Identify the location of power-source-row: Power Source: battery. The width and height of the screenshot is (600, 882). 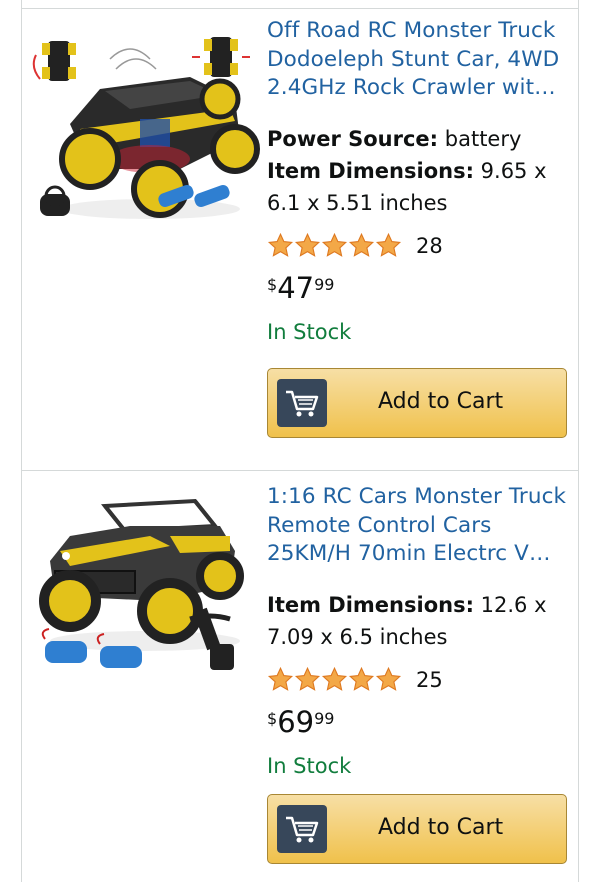
(419, 139).